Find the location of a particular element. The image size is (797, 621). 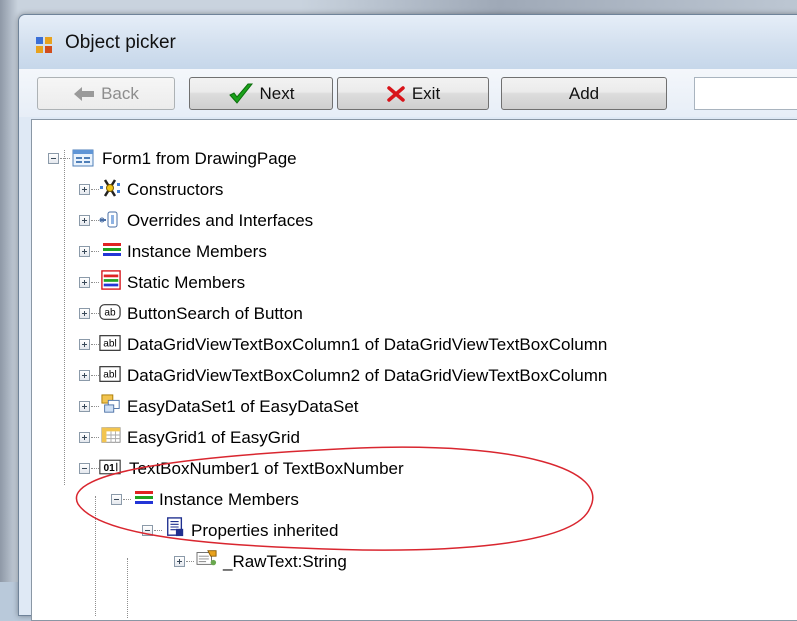

constructor-icon is located at coordinates (110, 188).